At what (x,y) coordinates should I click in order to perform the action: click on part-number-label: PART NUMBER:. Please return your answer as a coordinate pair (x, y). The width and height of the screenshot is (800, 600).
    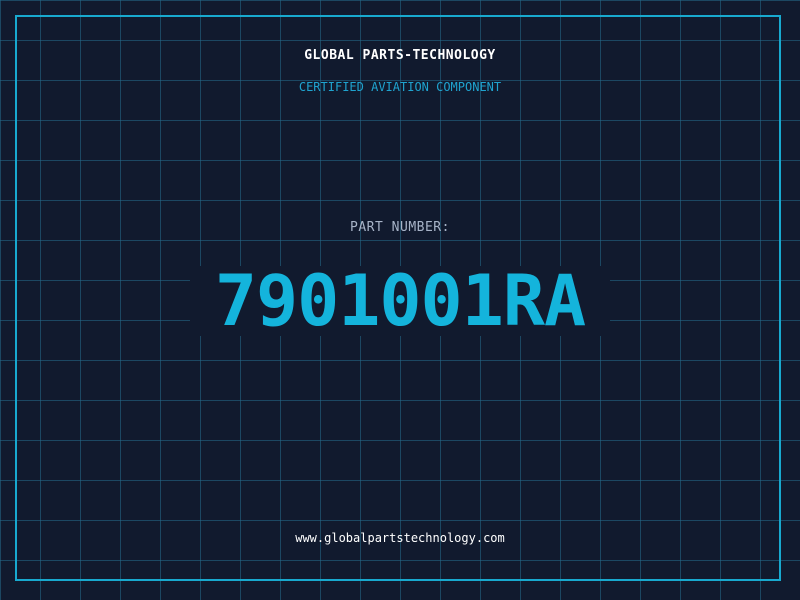
    Looking at the image, I should click on (400, 227).